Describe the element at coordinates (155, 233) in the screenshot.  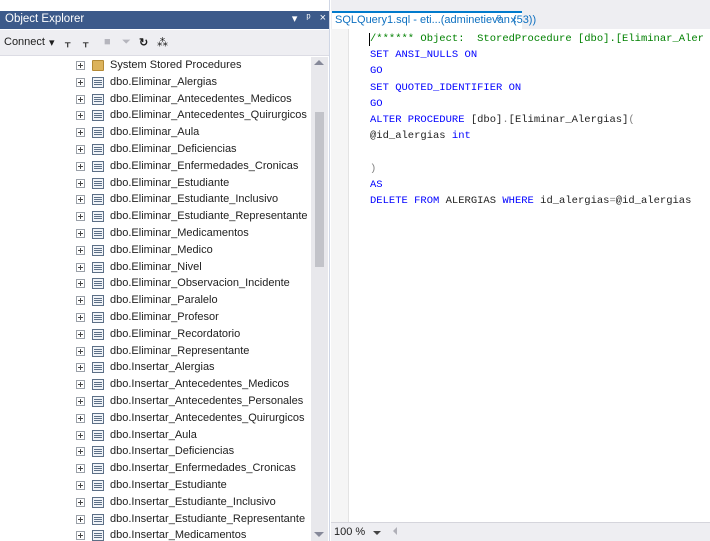
I see `tree-item: dbo.Eliminar_Medicamentos` at that location.